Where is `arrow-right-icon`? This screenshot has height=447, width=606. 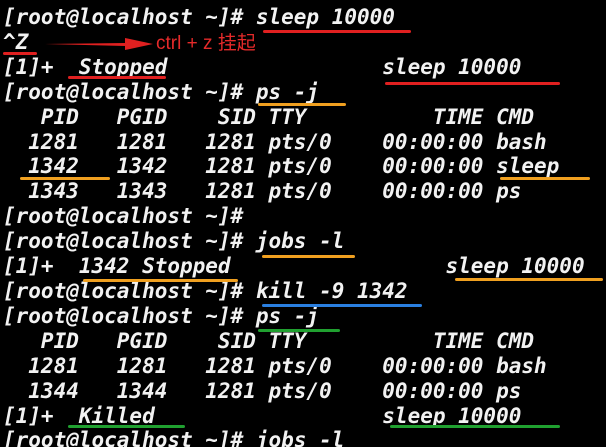
arrow-right-icon is located at coordinates (99, 44).